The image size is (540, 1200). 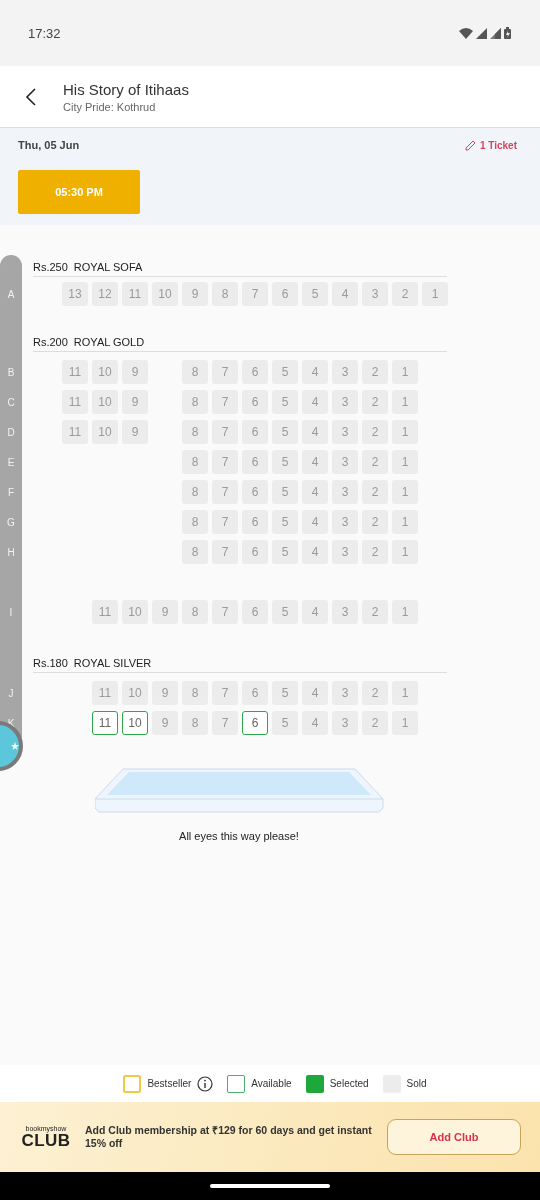 I want to click on club-wordmark: CLUB, so click(x=46, y=1140).